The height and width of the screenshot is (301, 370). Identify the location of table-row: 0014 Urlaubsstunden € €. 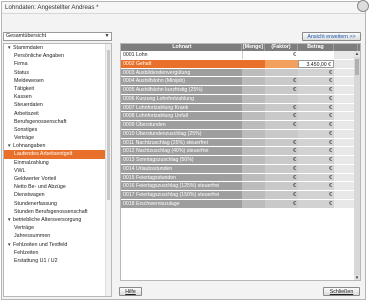
(240, 169).